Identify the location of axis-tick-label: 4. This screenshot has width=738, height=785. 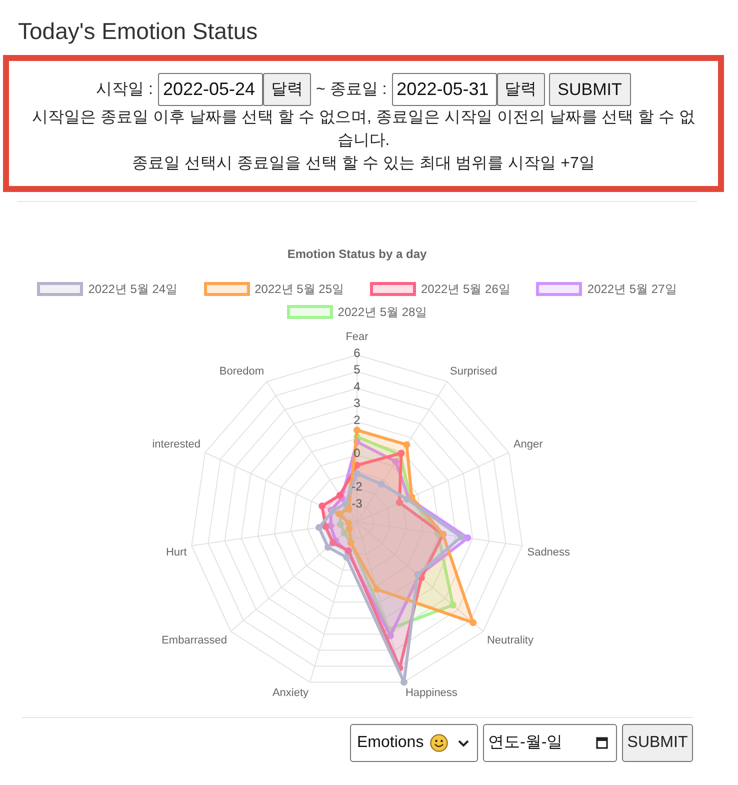
(357, 386).